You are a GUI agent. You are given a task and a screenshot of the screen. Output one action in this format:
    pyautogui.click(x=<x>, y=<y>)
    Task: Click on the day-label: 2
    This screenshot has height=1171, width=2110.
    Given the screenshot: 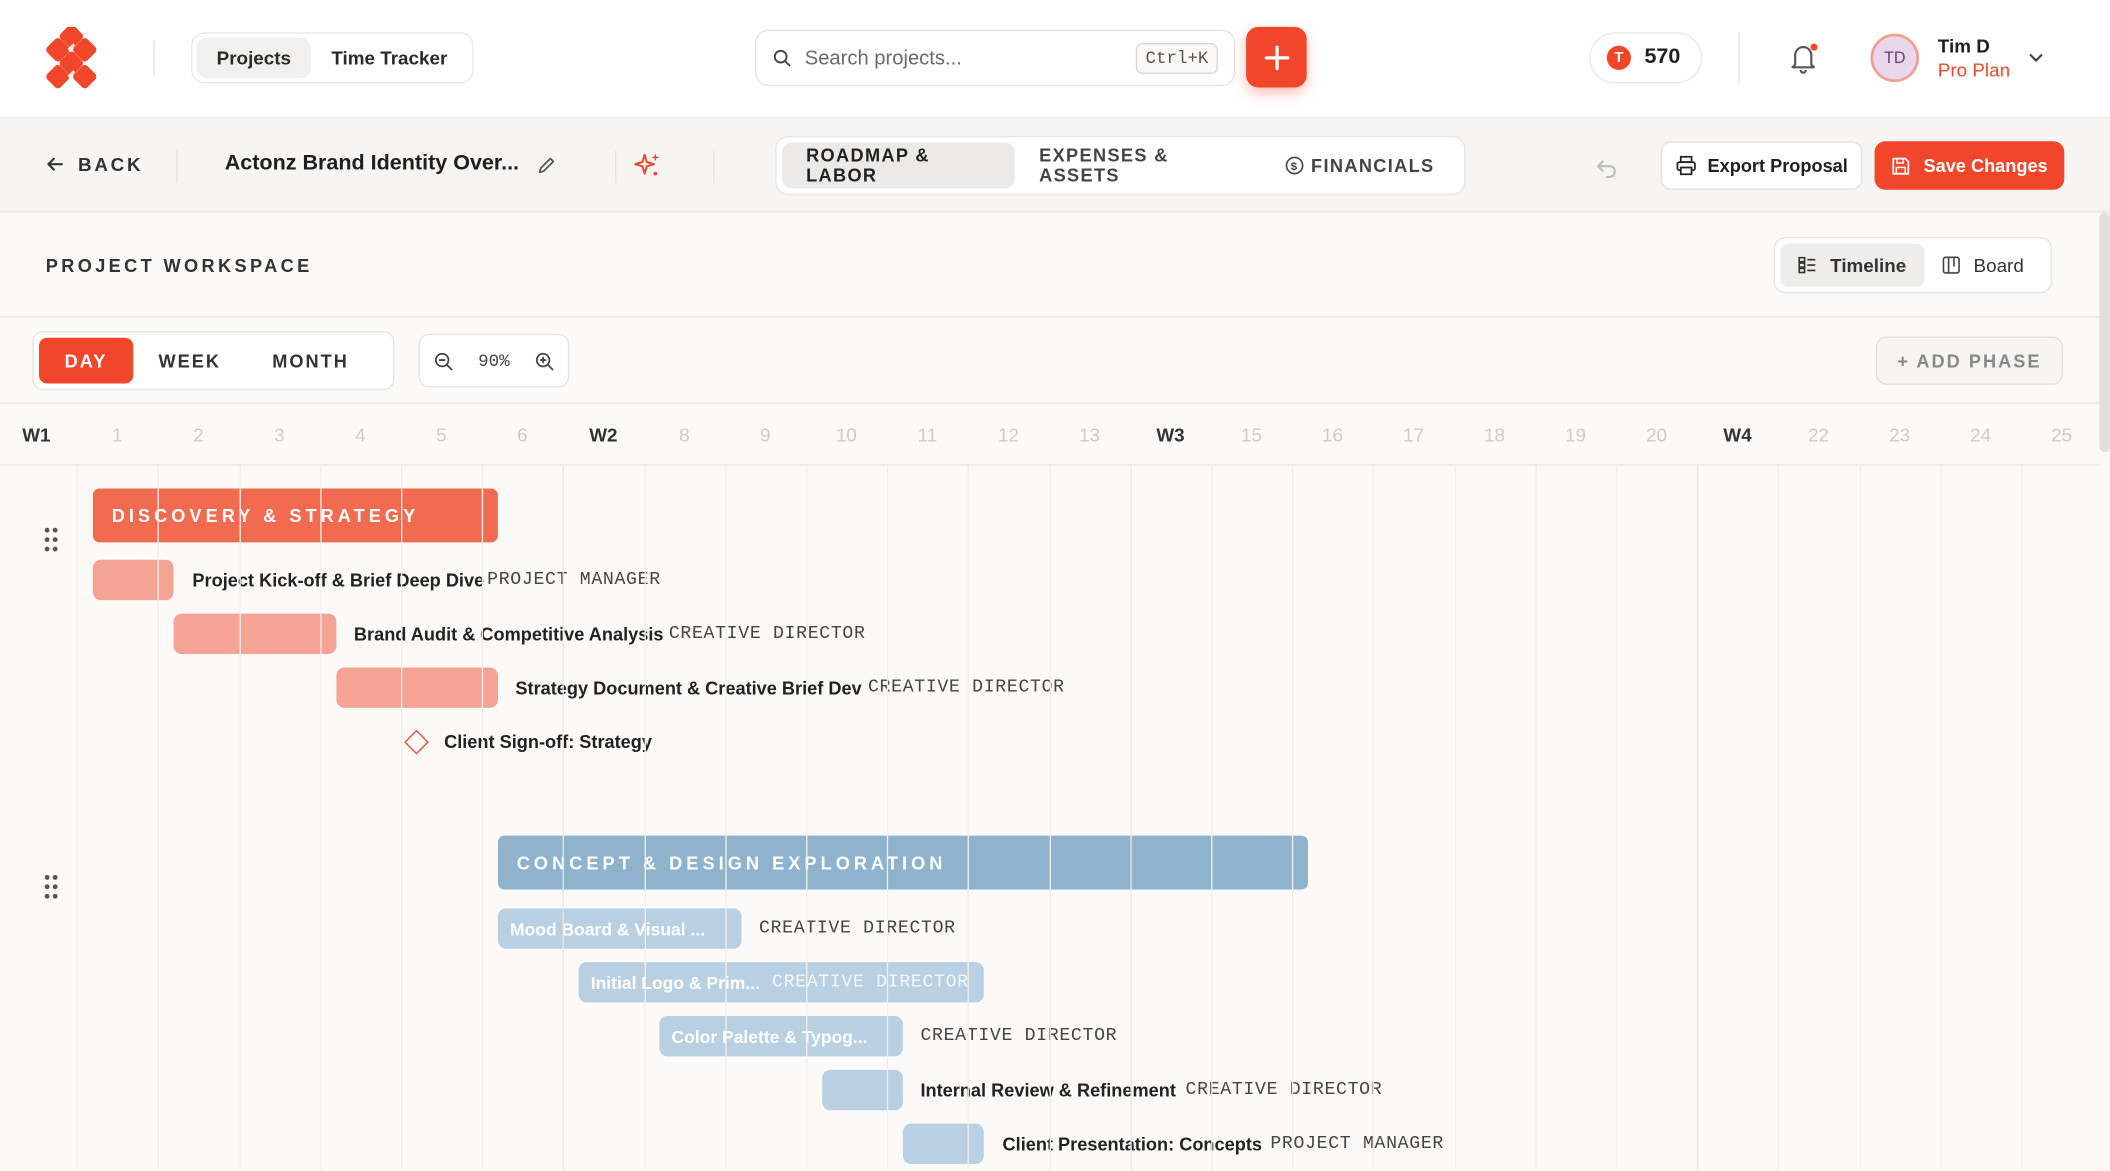 What is the action you would take?
    pyautogui.click(x=198, y=434)
    